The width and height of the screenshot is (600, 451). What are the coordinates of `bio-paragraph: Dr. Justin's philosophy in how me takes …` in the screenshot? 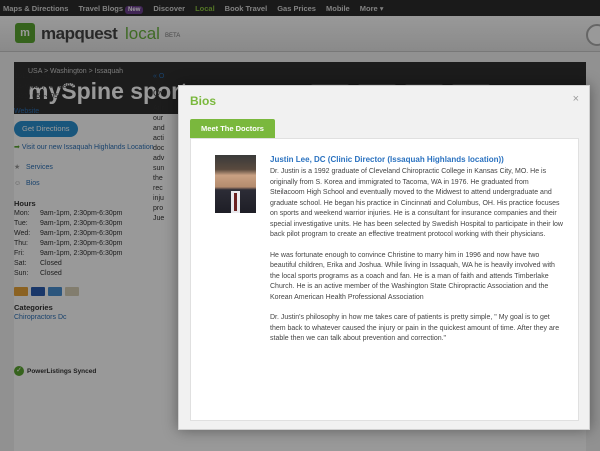 It's located at (415, 328).